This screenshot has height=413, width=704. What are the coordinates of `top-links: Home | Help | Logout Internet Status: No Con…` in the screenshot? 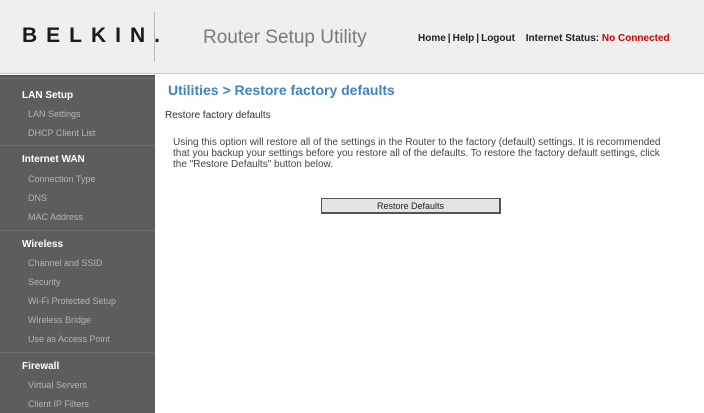 It's located at (544, 38).